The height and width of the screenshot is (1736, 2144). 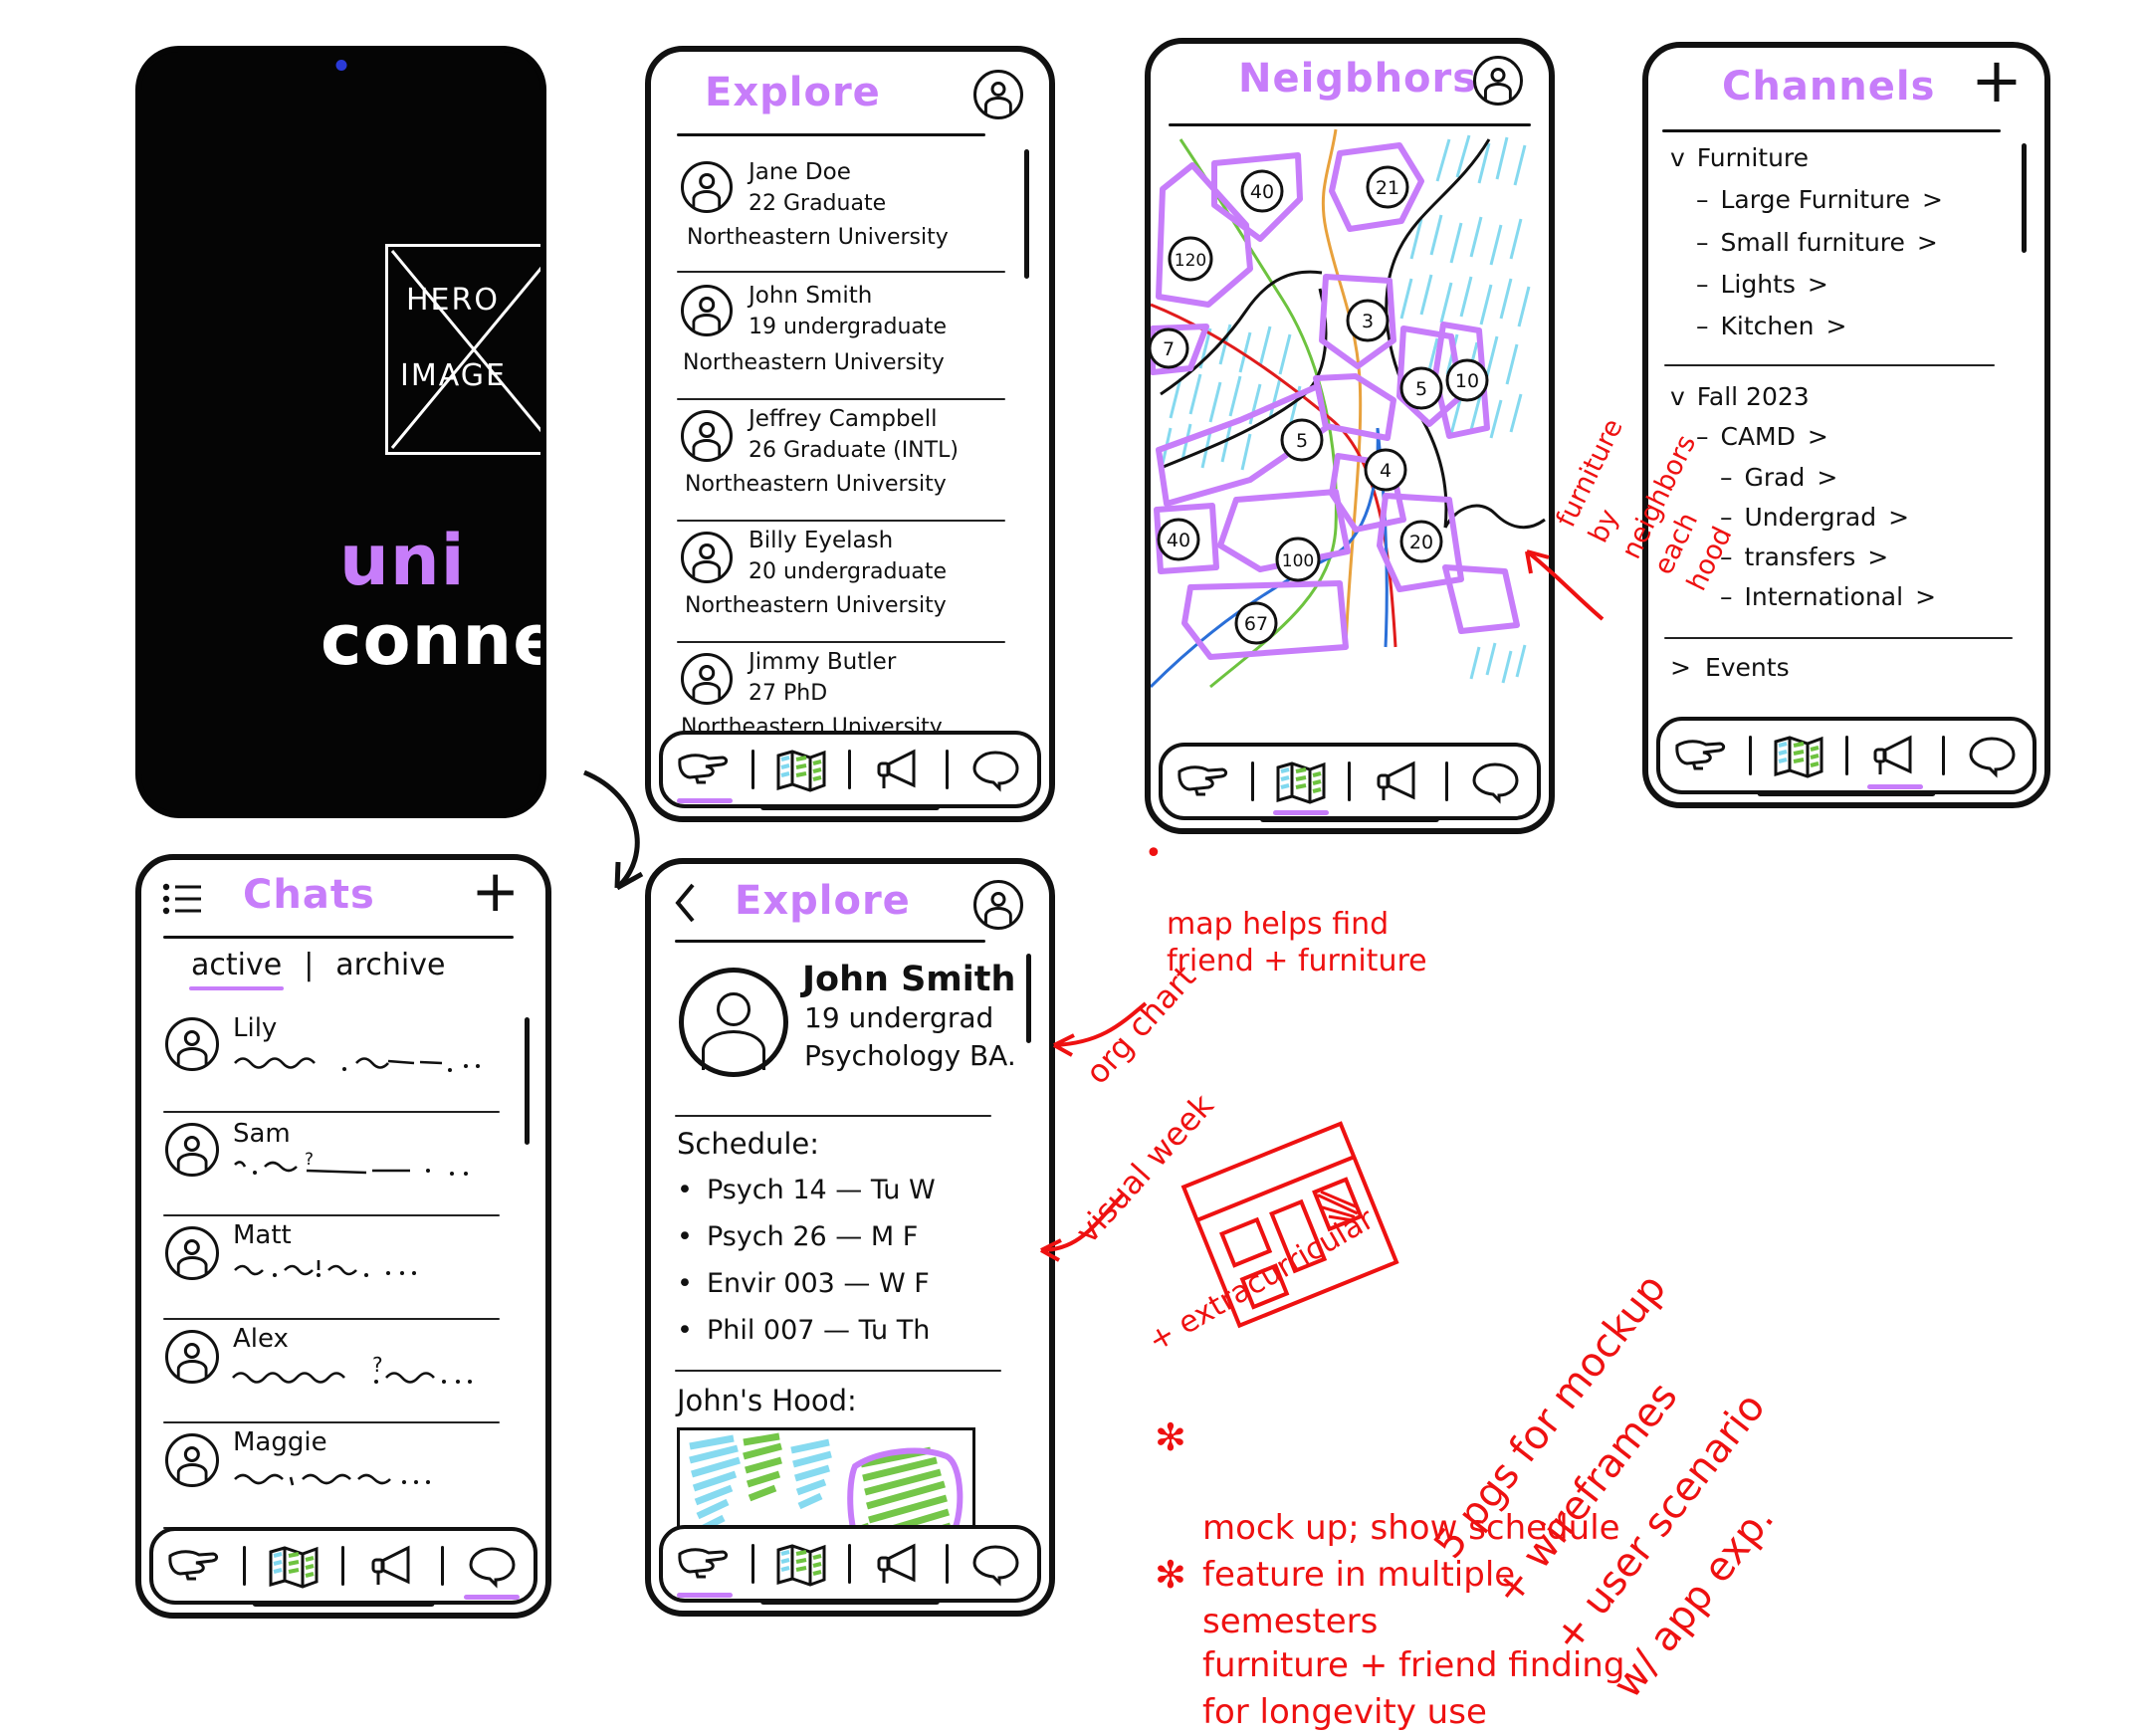 What do you see at coordinates (390, 965) in the screenshot?
I see `tab-archive: archive` at bounding box center [390, 965].